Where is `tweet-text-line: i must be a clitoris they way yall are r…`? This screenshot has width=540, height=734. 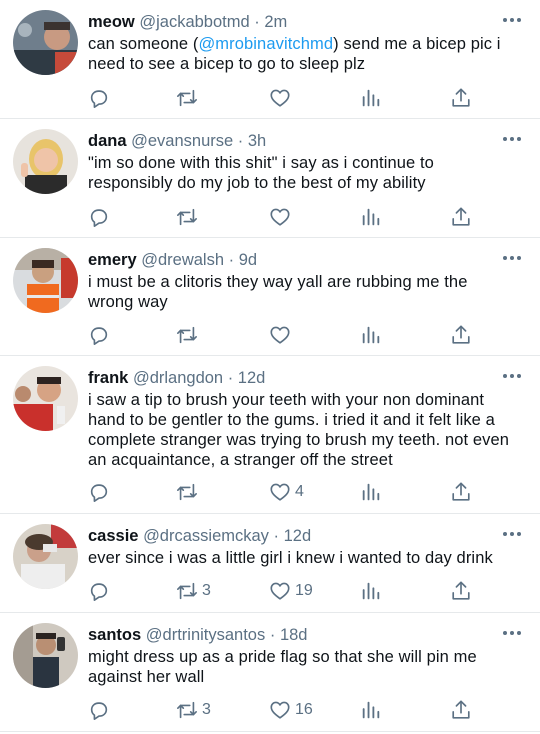 tweet-text-line: i must be a clitoris they way yall are r… is located at coordinates (278, 282).